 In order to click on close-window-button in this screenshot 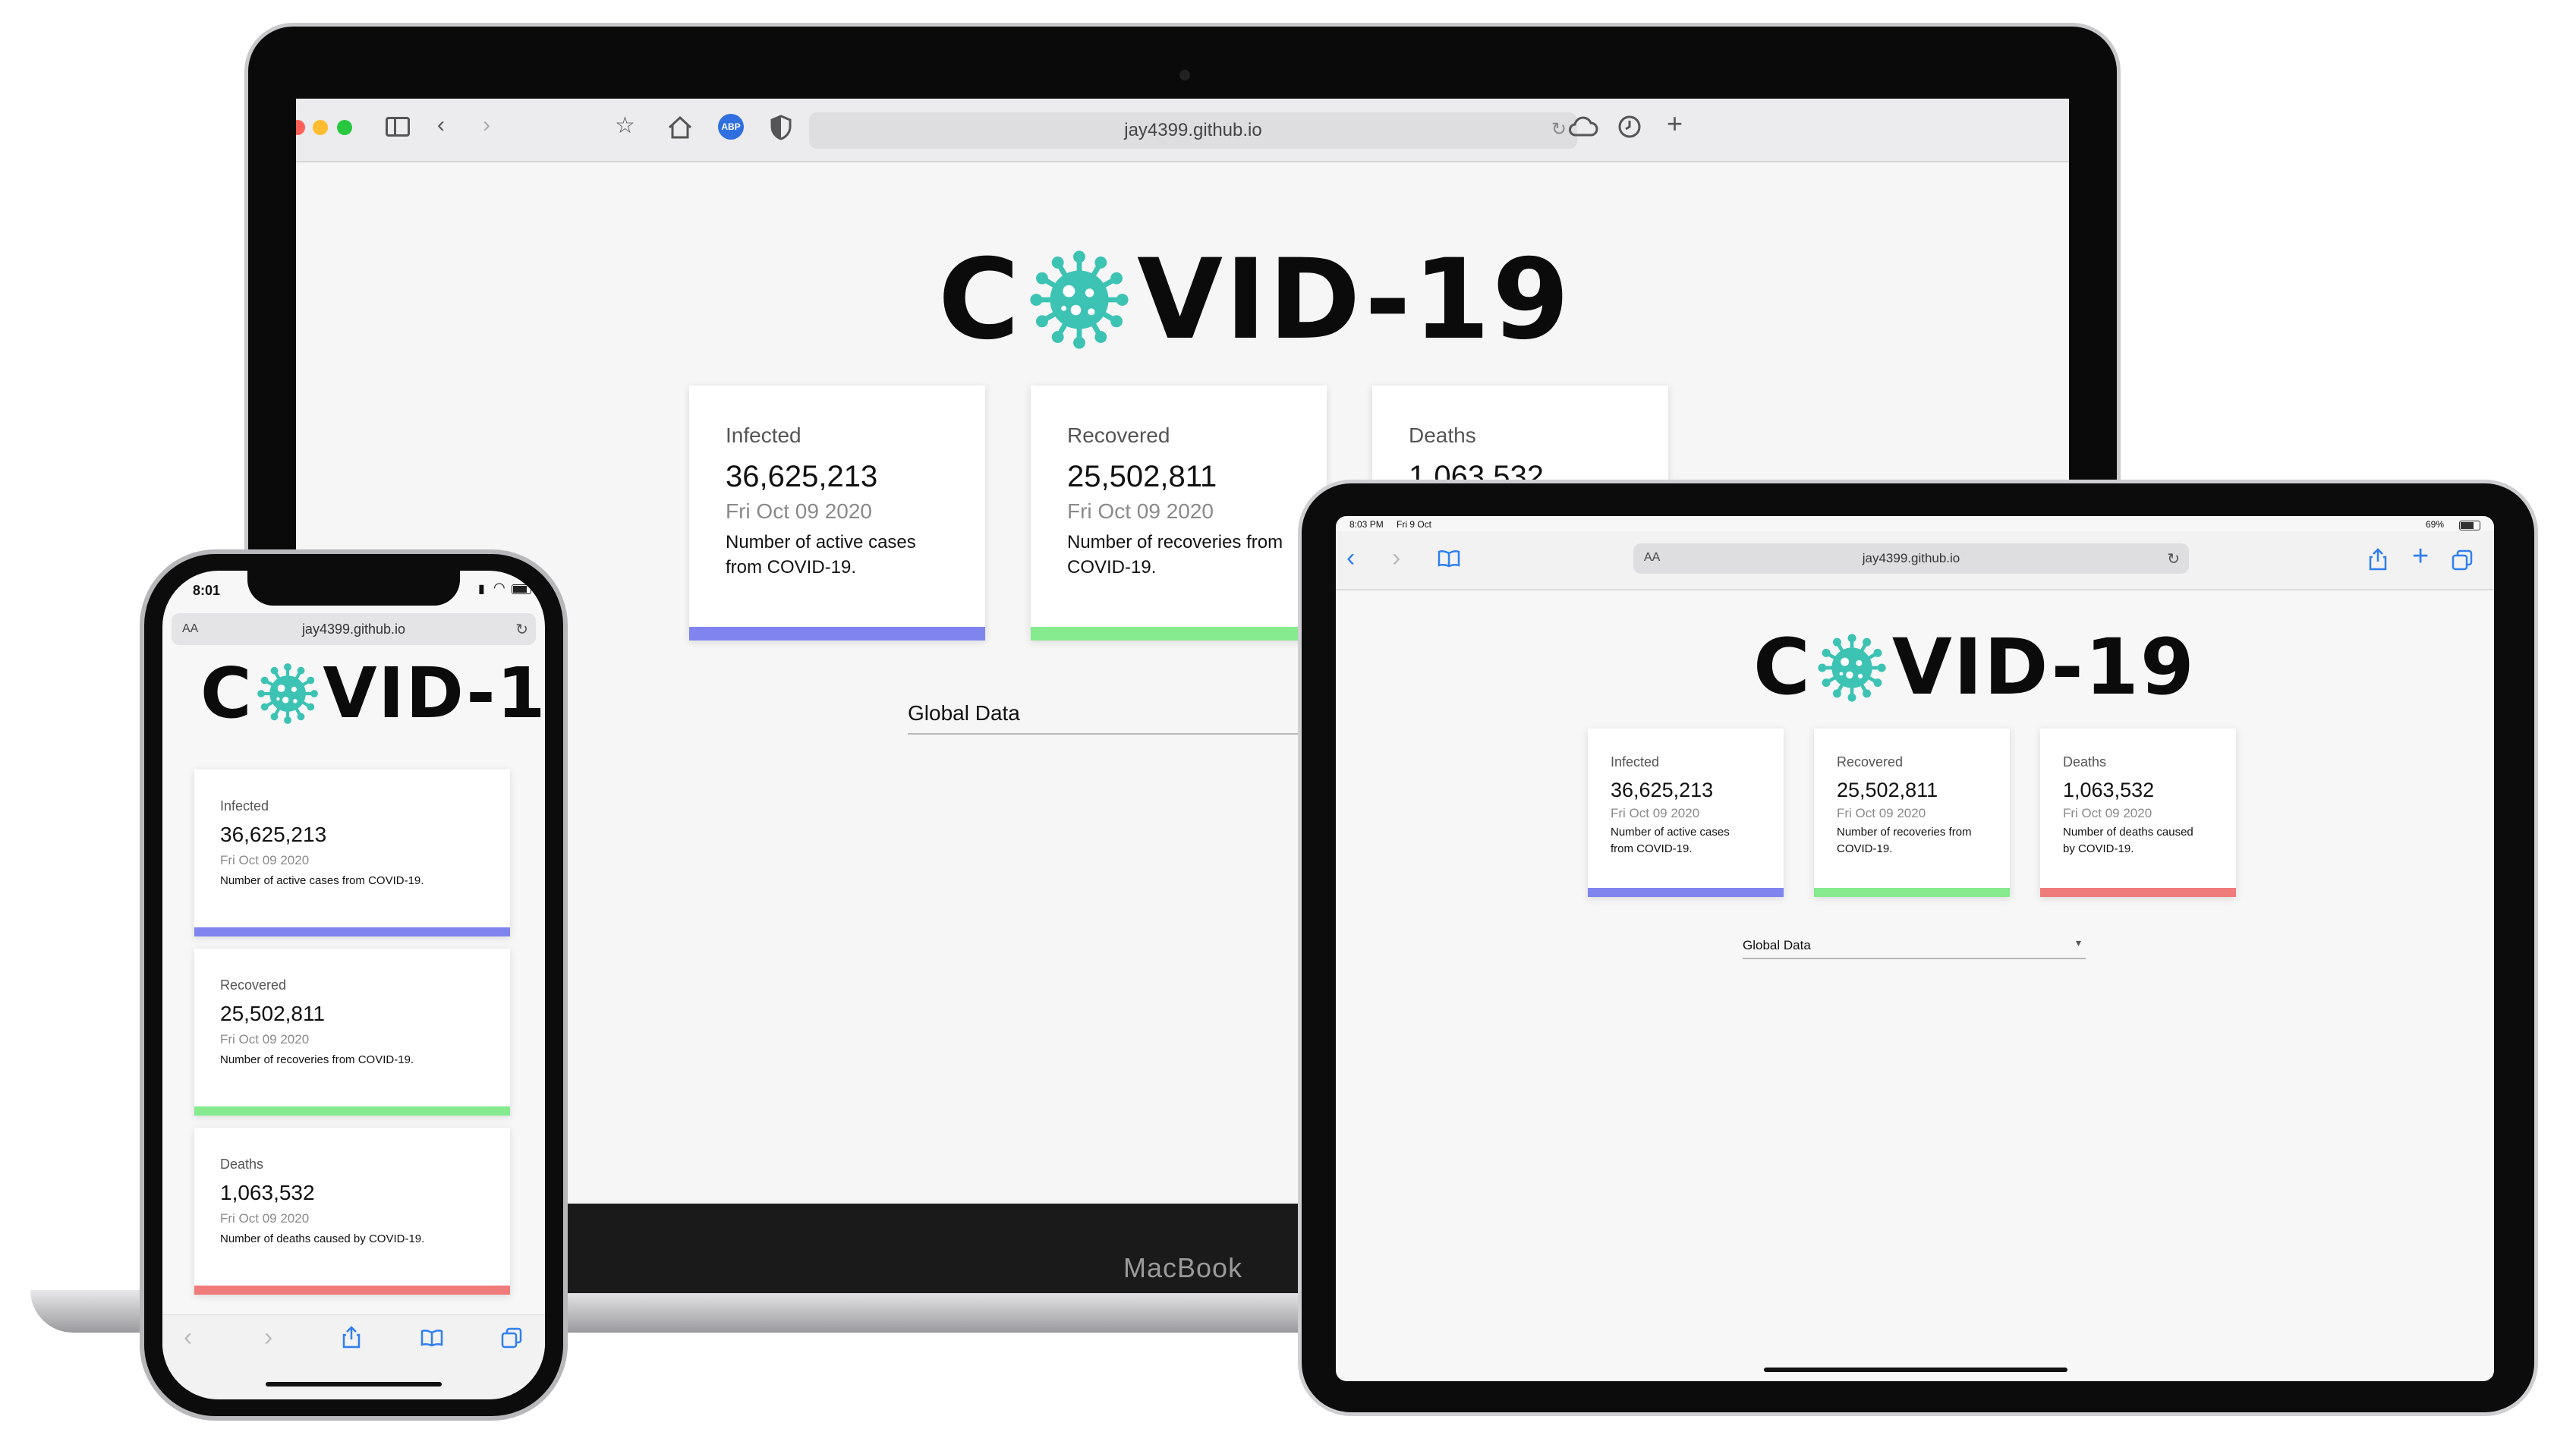, I will do `click(300, 128)`.